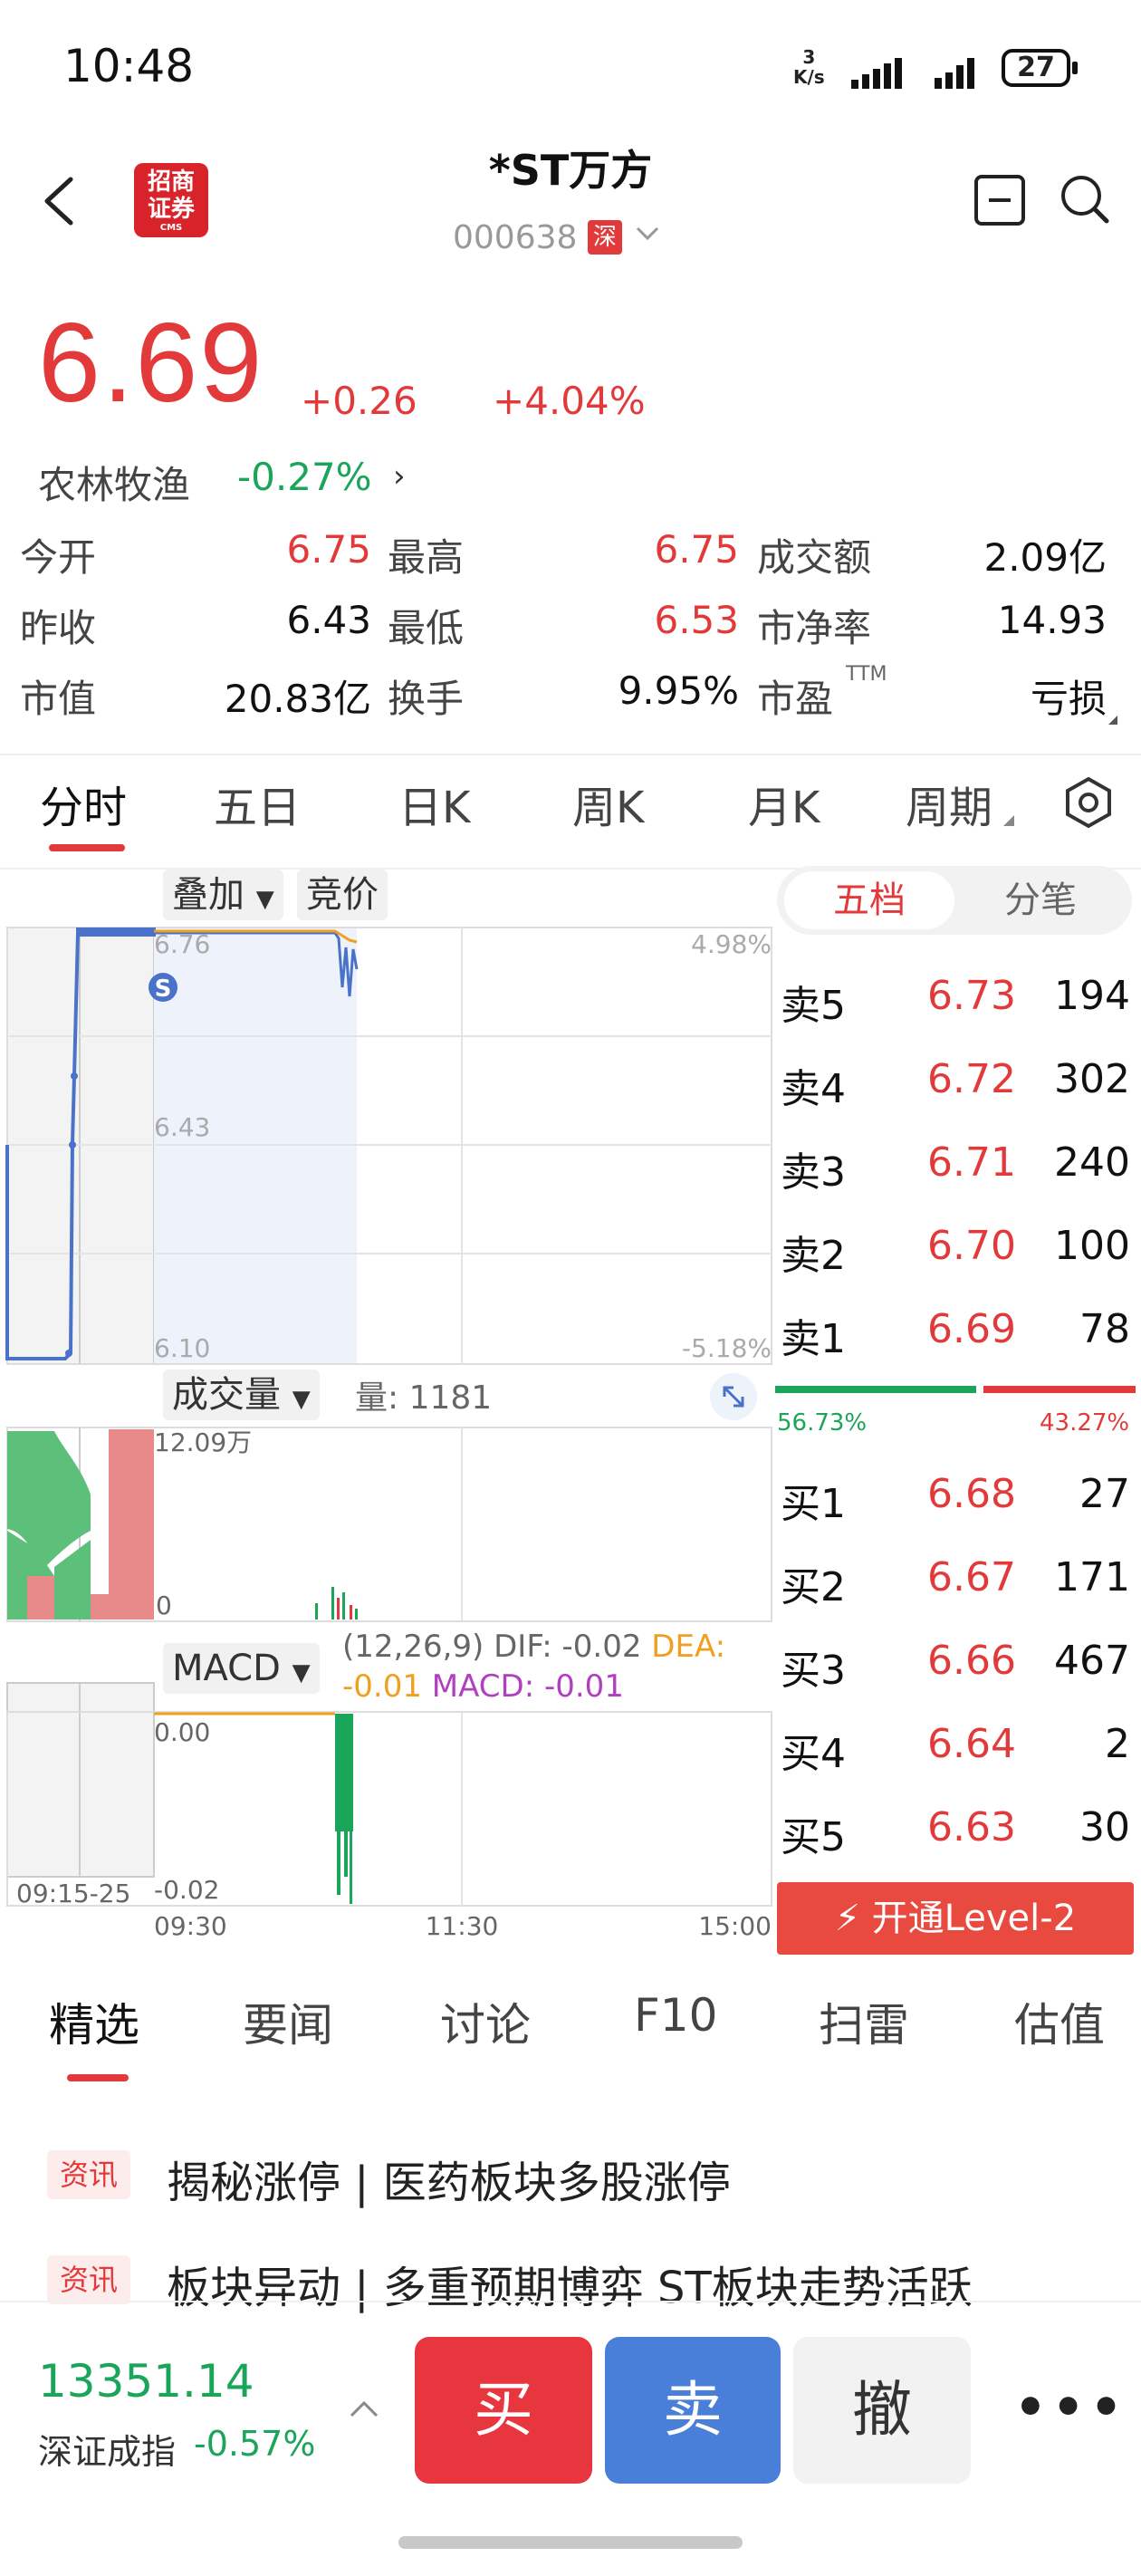 The height and width of the screenshot is (2576, 1141). What do you see at coordinates (208, 895) in the screenshot?
I see `overlay-label: 叠加` at bounding box center [208, 895].